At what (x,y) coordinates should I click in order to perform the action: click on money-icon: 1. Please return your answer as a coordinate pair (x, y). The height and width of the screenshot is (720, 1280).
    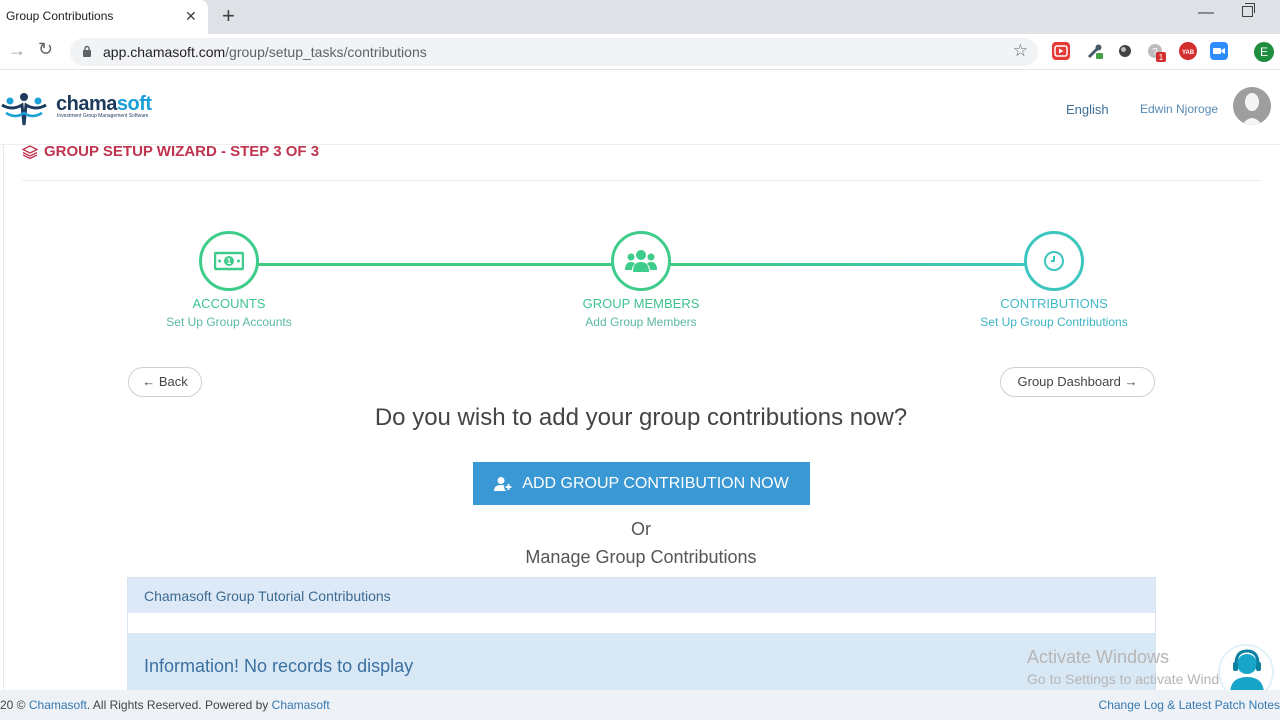
    Looking at the image, I should click on (229, 261).